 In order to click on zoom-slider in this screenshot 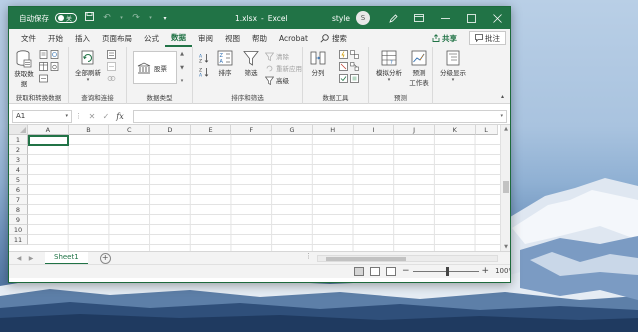, I will do `click(445, 271)`.